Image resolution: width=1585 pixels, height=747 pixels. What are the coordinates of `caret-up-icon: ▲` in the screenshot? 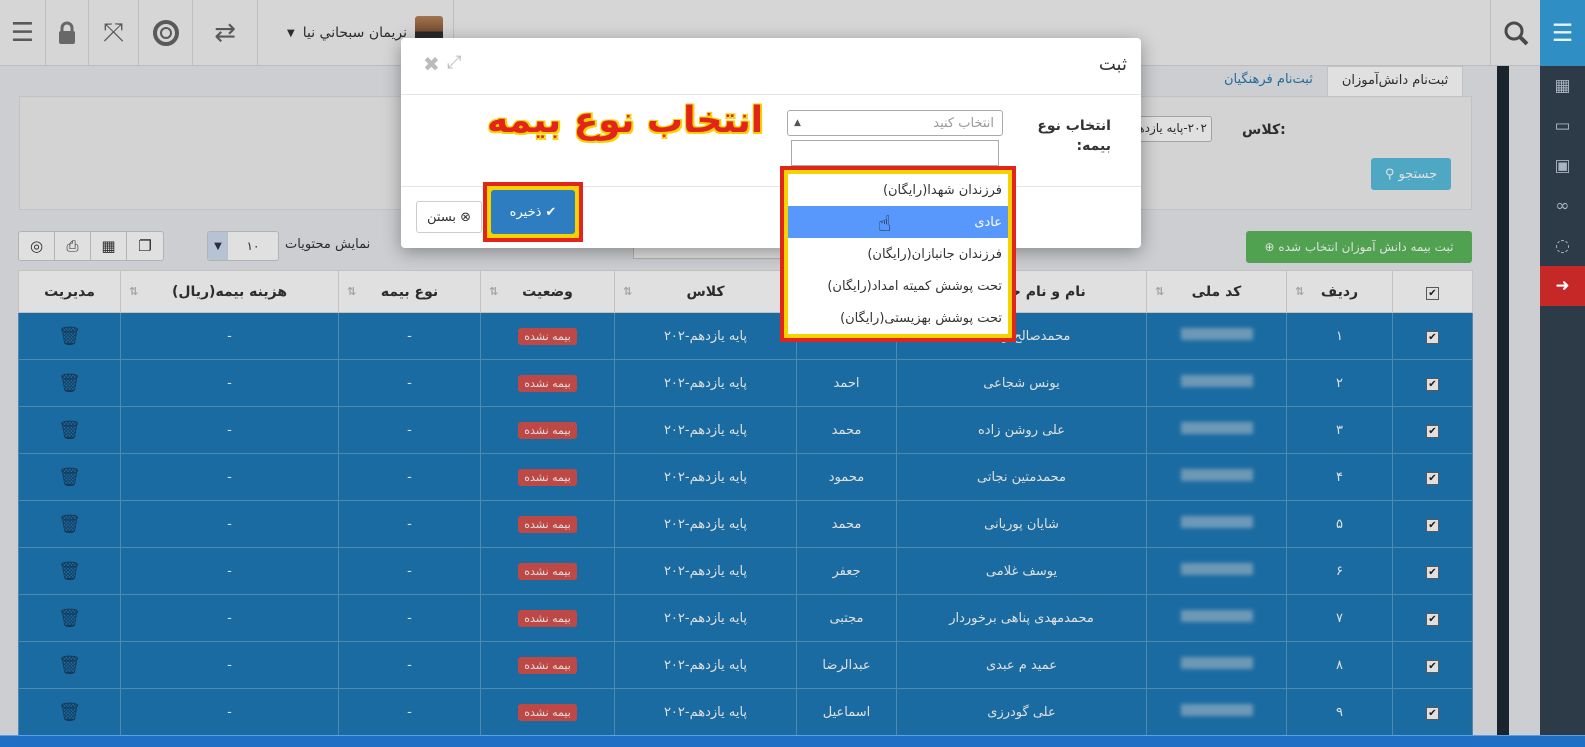 It's located at (797, 123).